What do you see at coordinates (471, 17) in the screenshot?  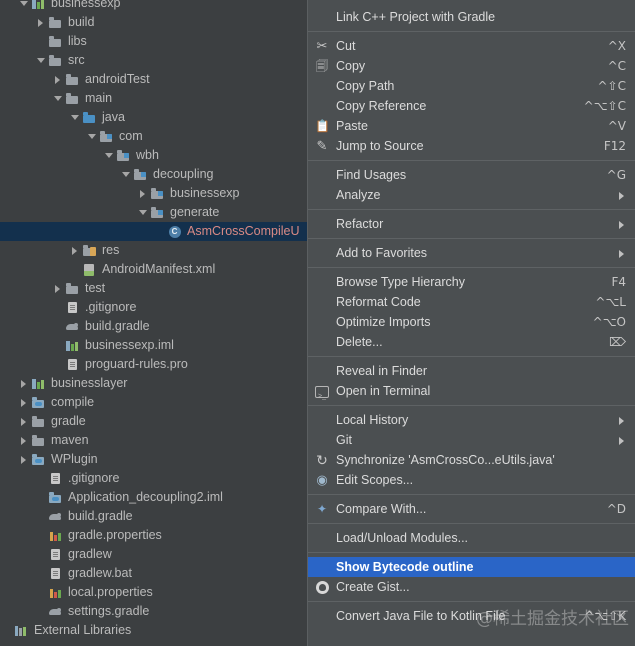 I see `menu-item: Link C++ Project with Gradle` at bounding box center [471, 17].